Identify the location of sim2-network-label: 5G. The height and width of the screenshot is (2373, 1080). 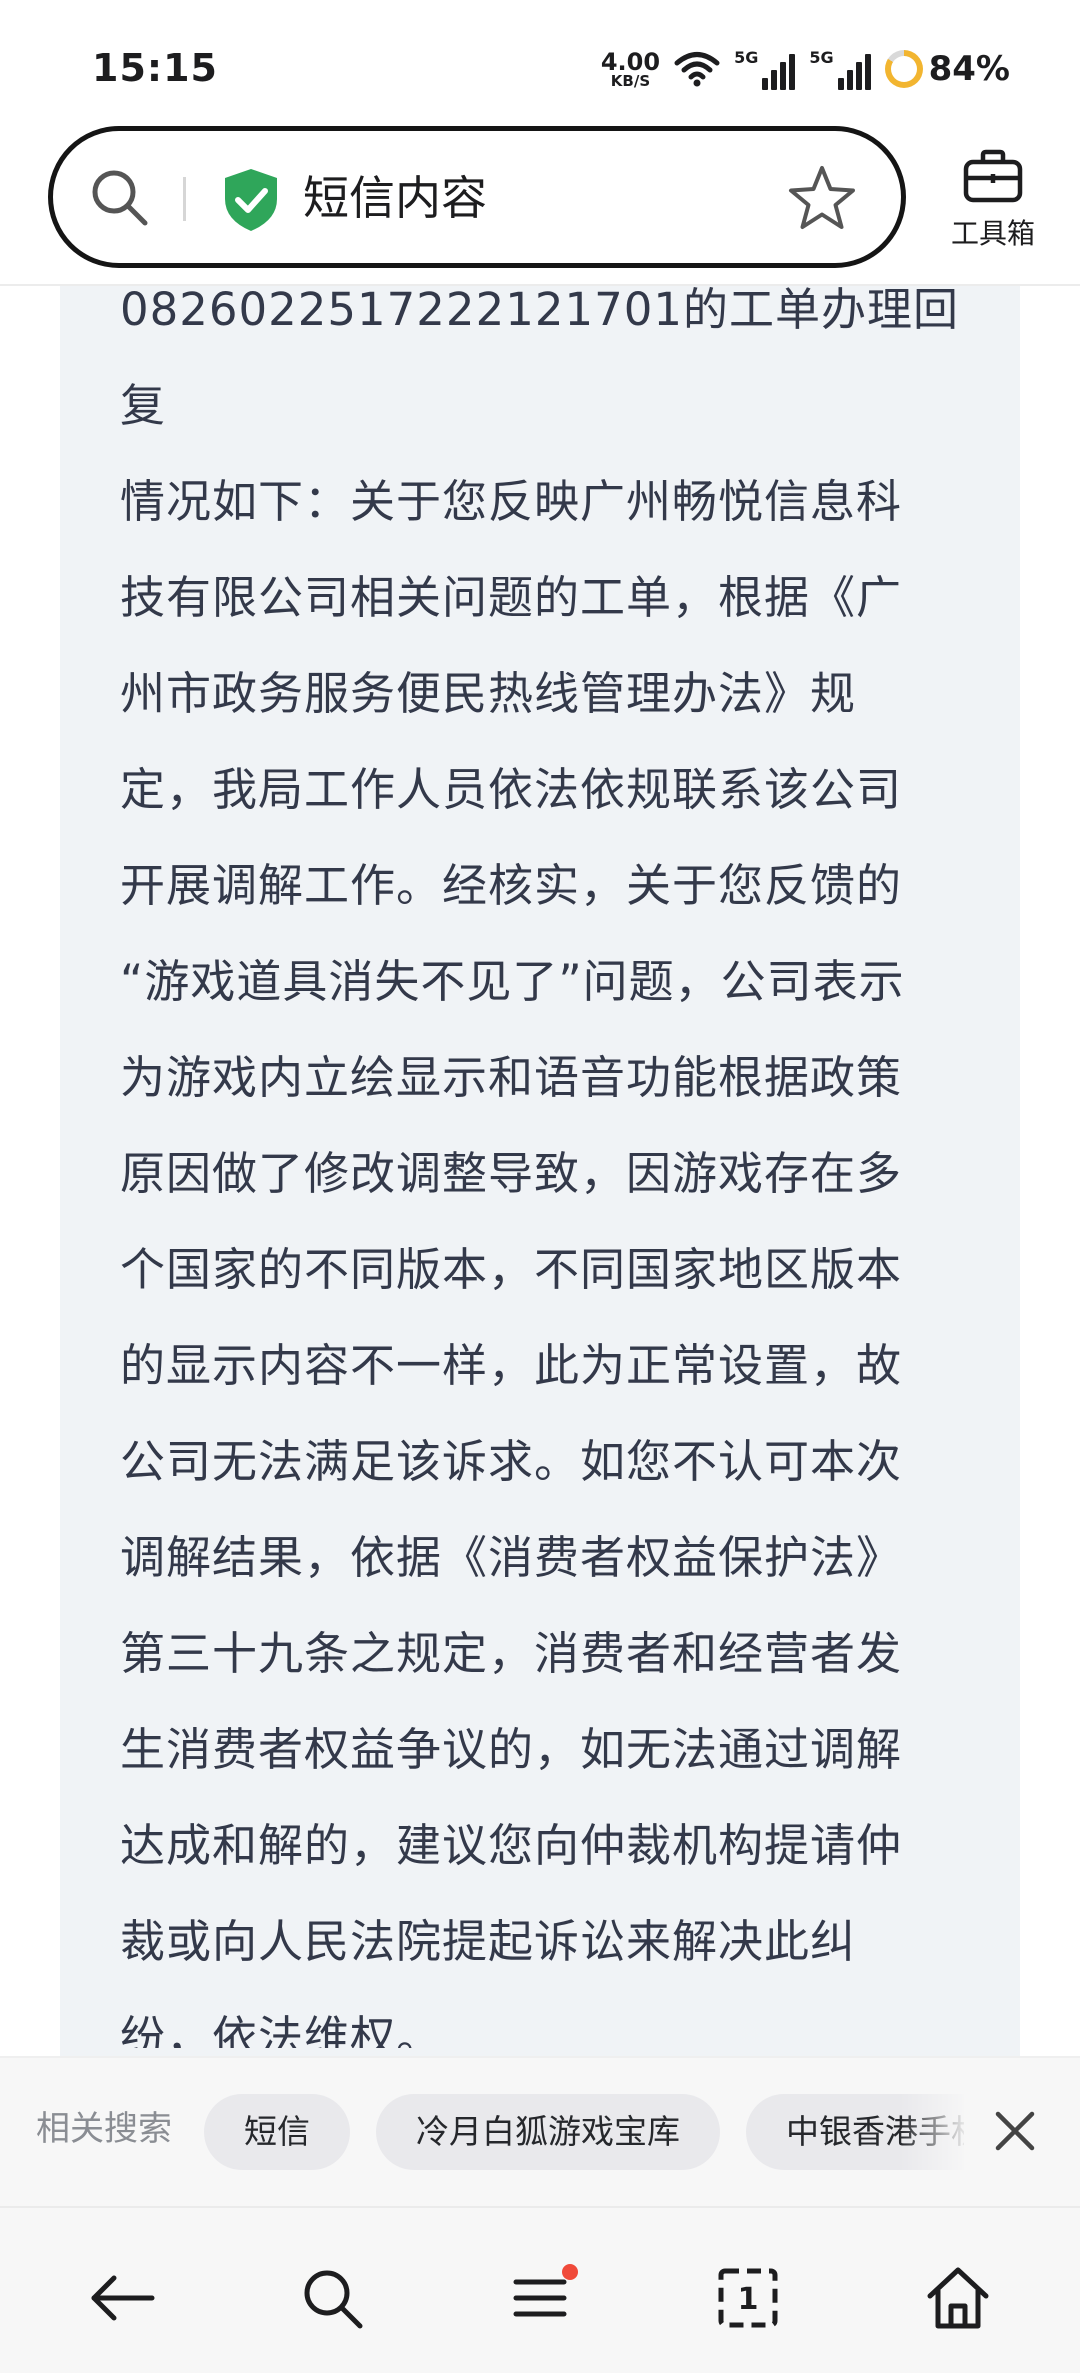
(821, 57).